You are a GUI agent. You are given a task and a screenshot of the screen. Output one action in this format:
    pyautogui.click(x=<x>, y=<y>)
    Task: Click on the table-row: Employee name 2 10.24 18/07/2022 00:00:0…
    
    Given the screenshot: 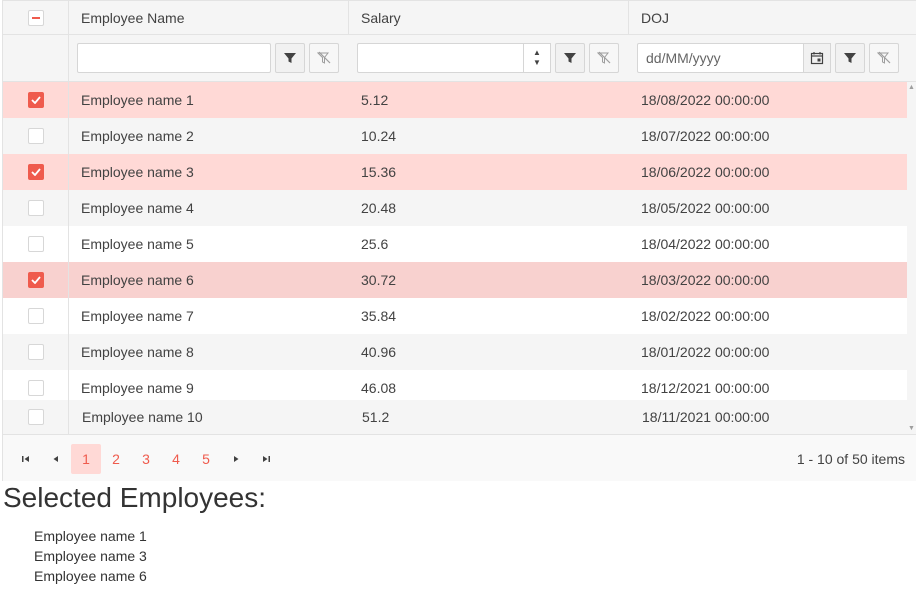 What is the action you would take?
    pyautogui.click(x=455, y=136)
    